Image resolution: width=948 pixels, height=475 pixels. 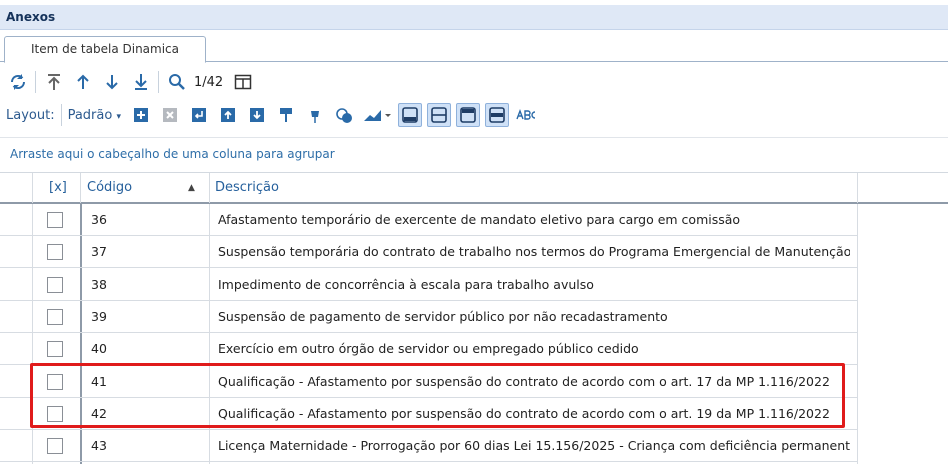 I want to click on import-layout-button, so click(x=257, y=115).